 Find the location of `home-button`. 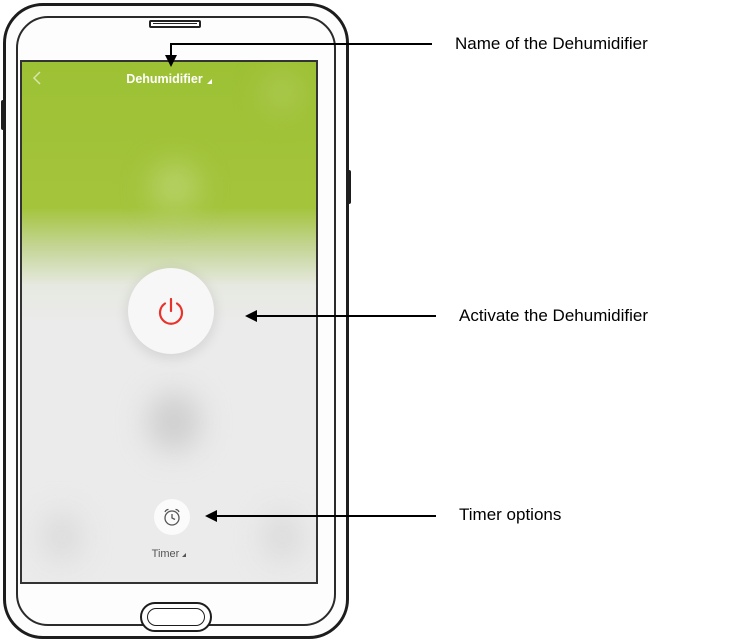

home-button is located at coordinates (176, 617).